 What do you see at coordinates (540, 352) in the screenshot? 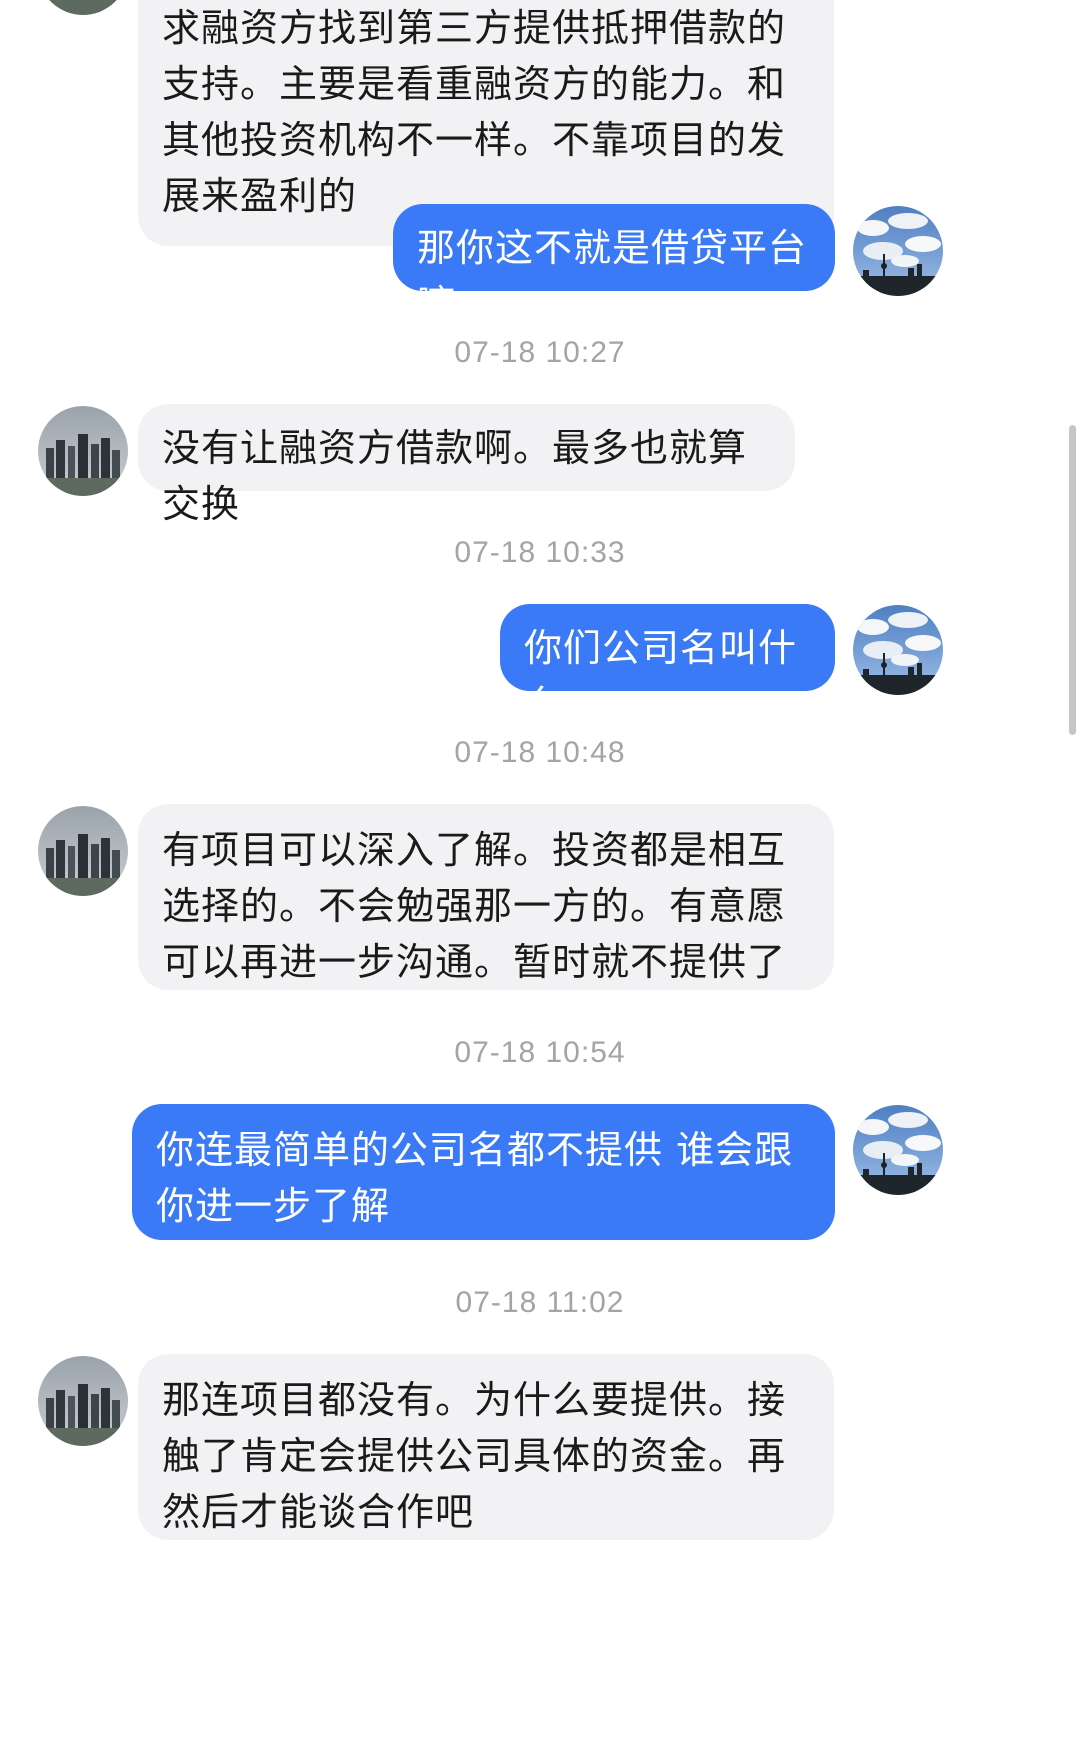
I see `message-timestamp: 07-18 10:27` at bounding box center [540, 352].